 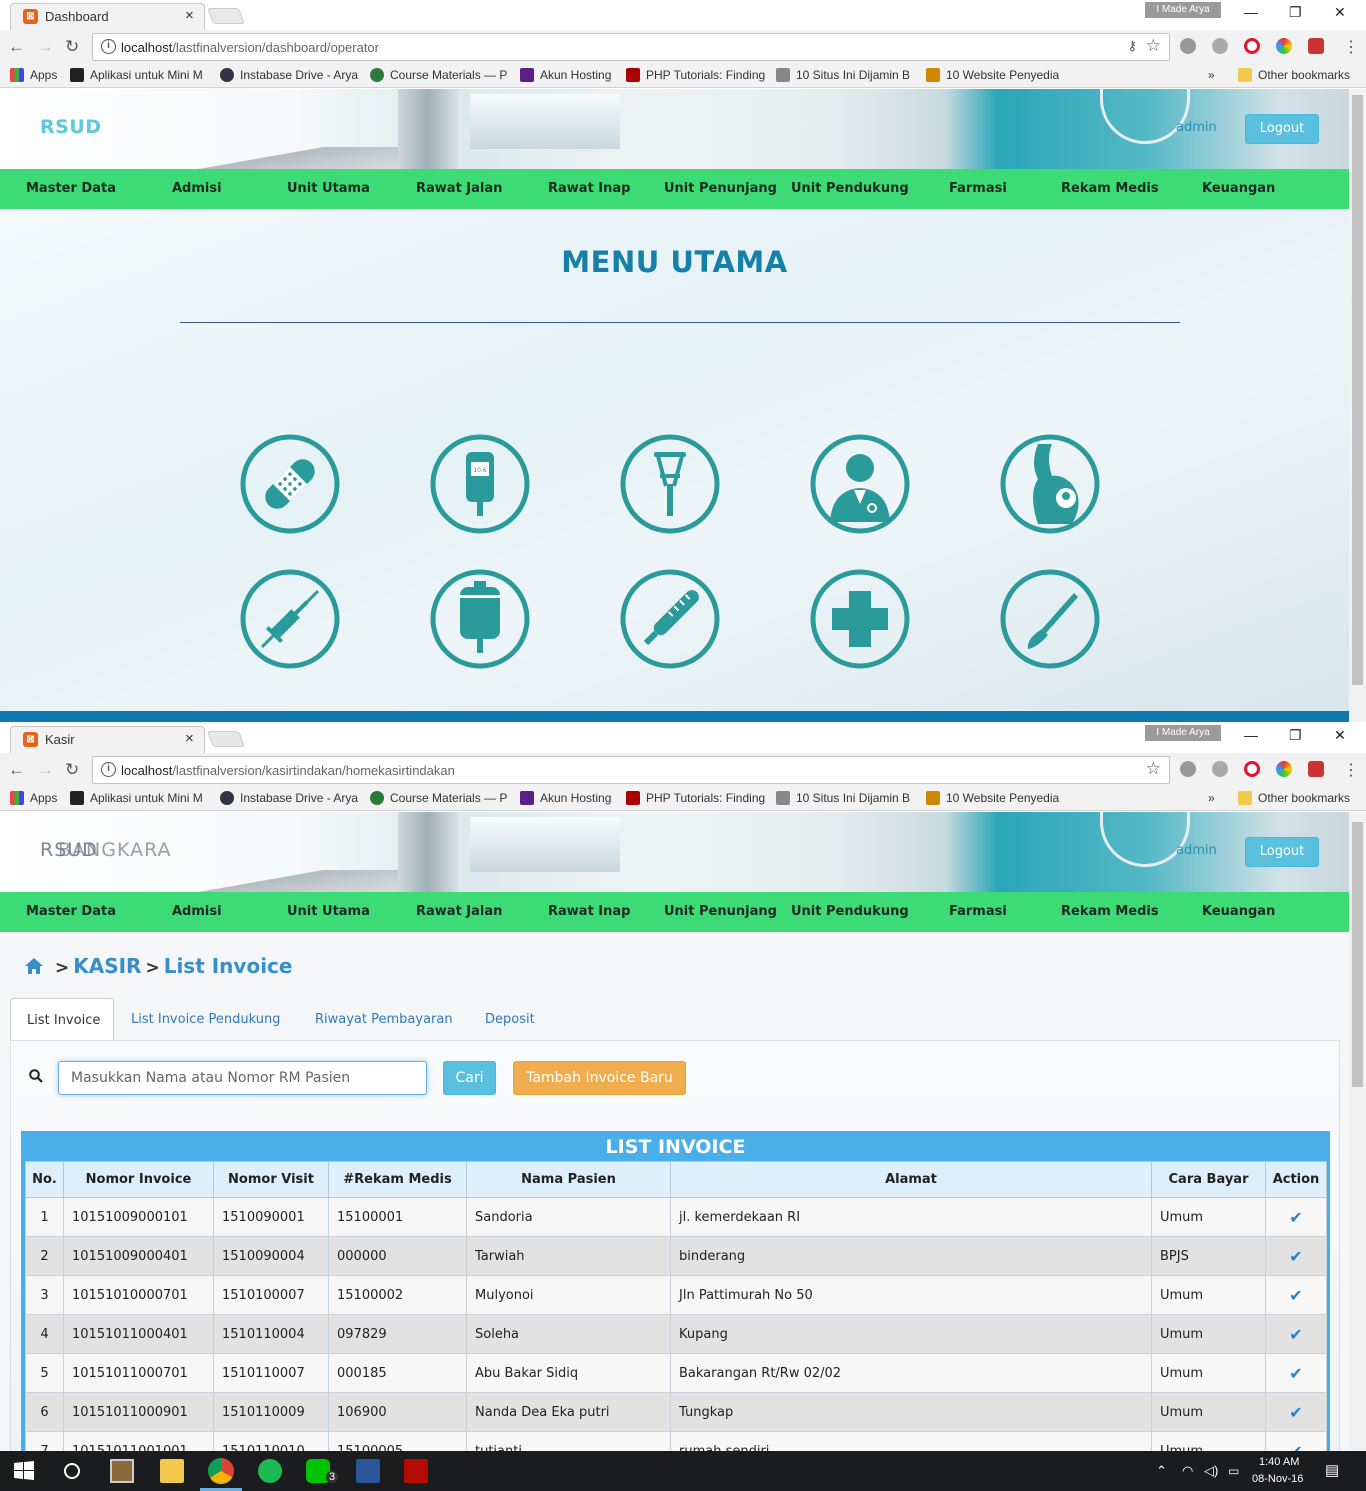 What do you see at coordinates (510, 1019) in the screenshot?
I see `tab-deposit: Deposit` at bounding box center [510, 1019].